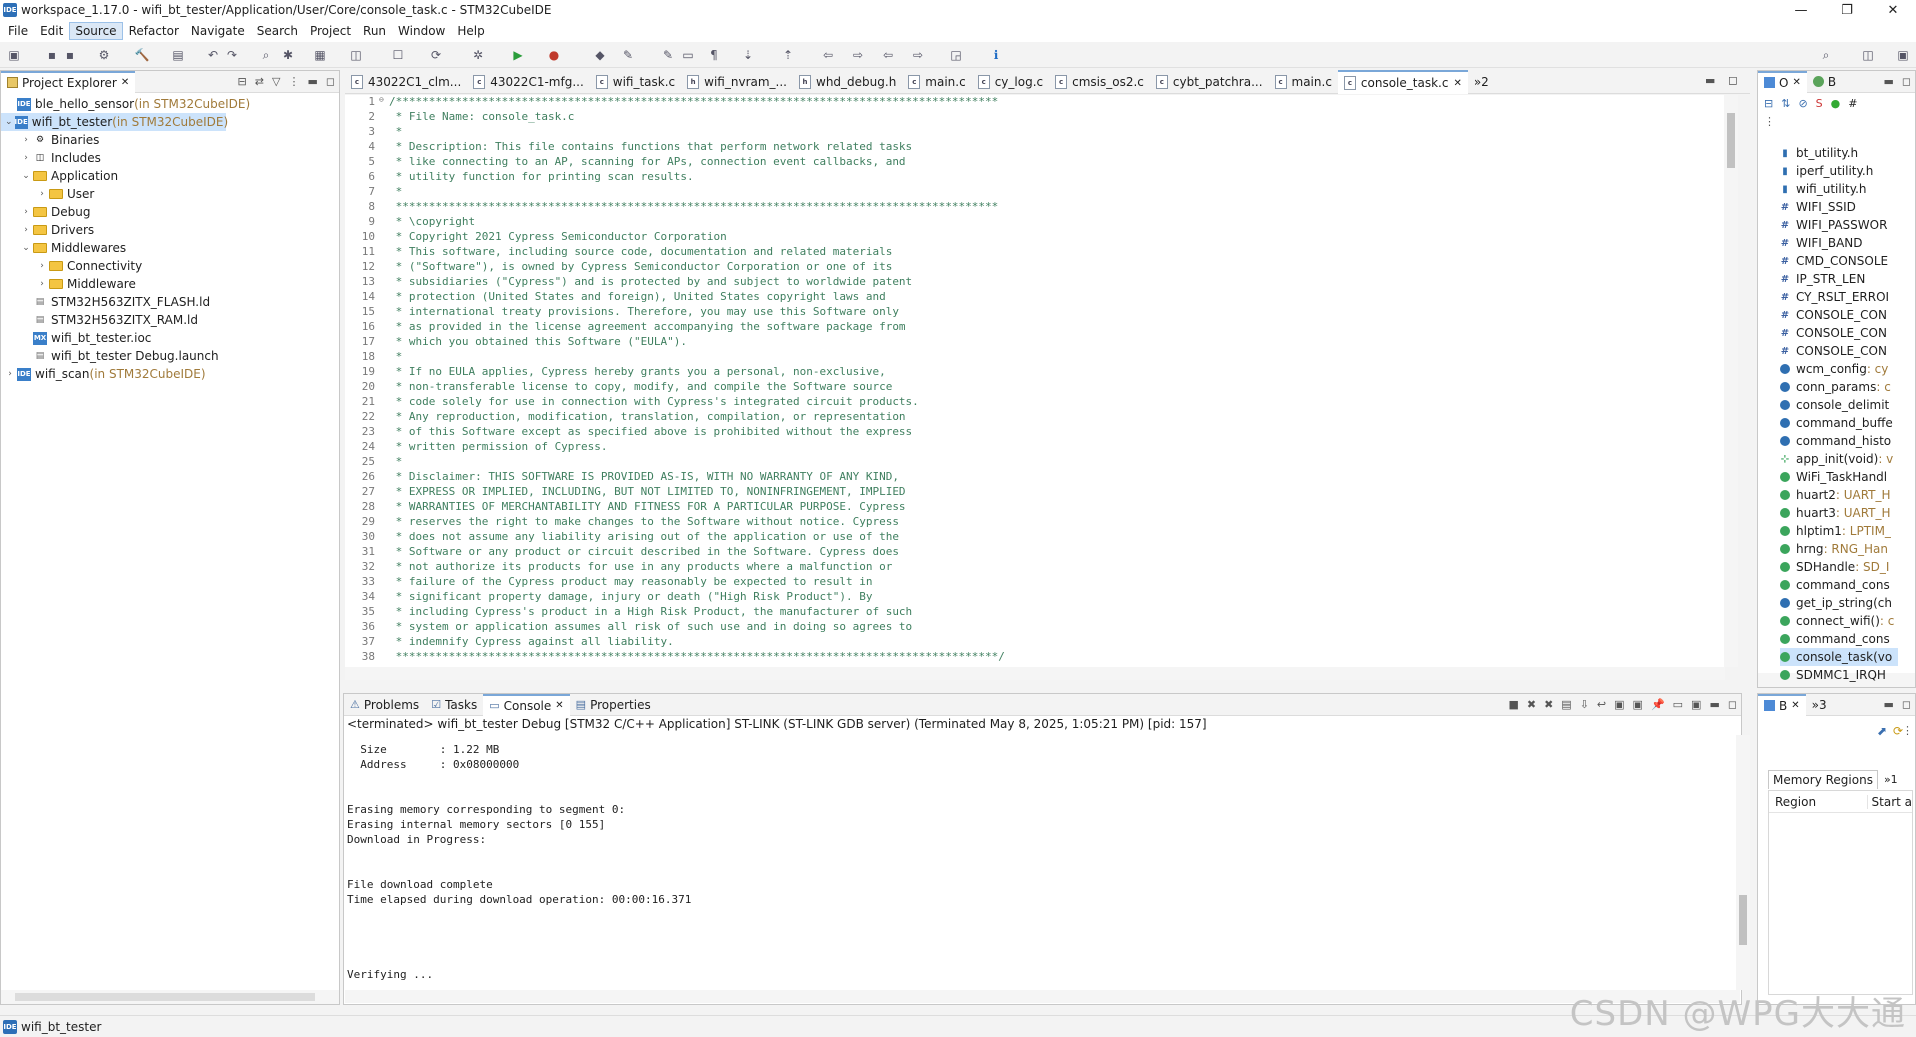 The height and width of the screenshot is (1037, 1916). I want to click on more-views-tab: »3, so click(1819, 705).